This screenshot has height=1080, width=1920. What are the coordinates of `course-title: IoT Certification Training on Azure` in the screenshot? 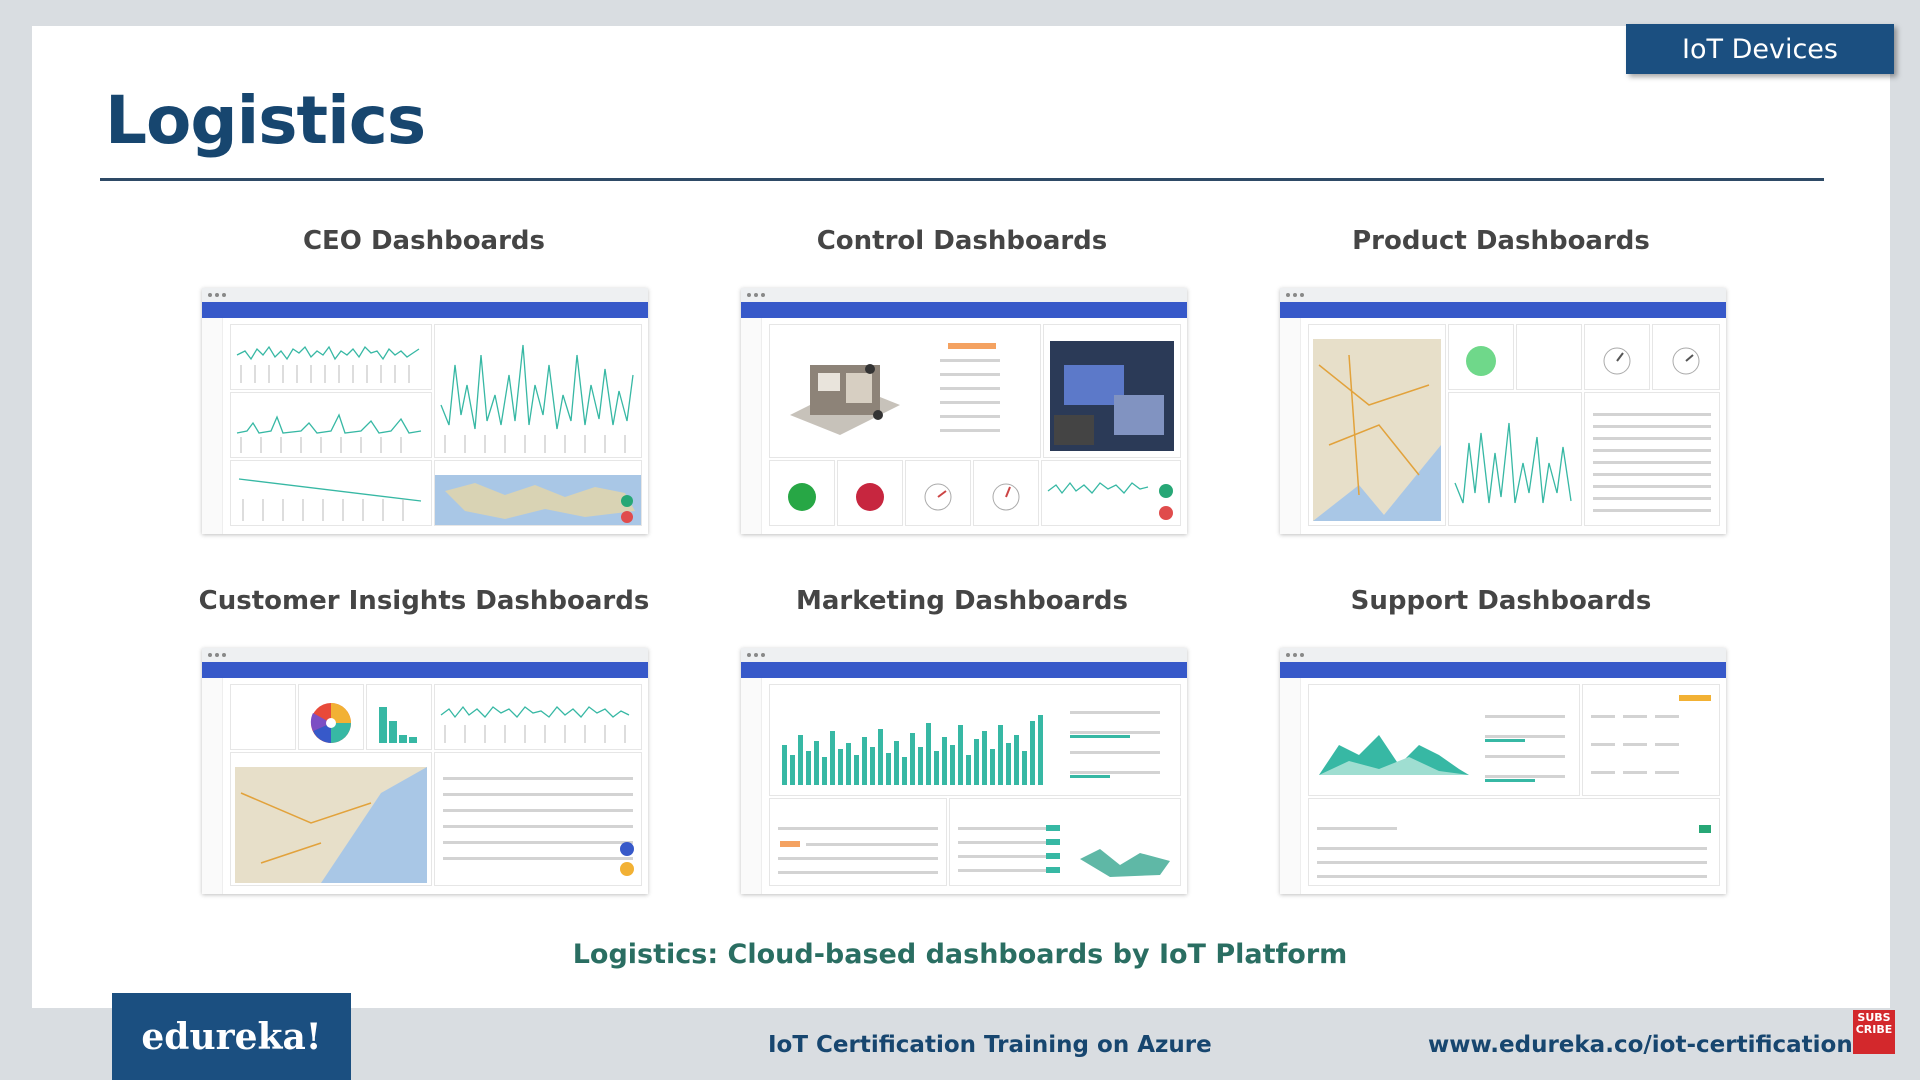 It's located at (990, 1045).